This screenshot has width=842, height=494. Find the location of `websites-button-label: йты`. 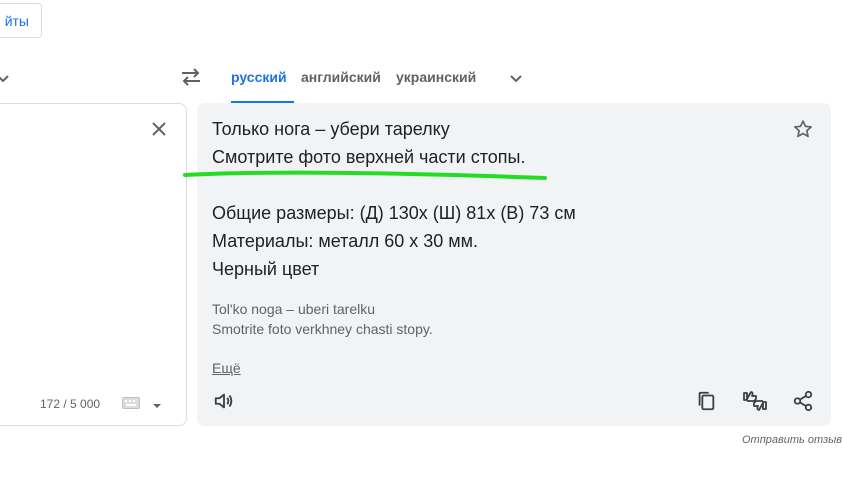

websites-button-label: йты is located at coordinates (16, 20).